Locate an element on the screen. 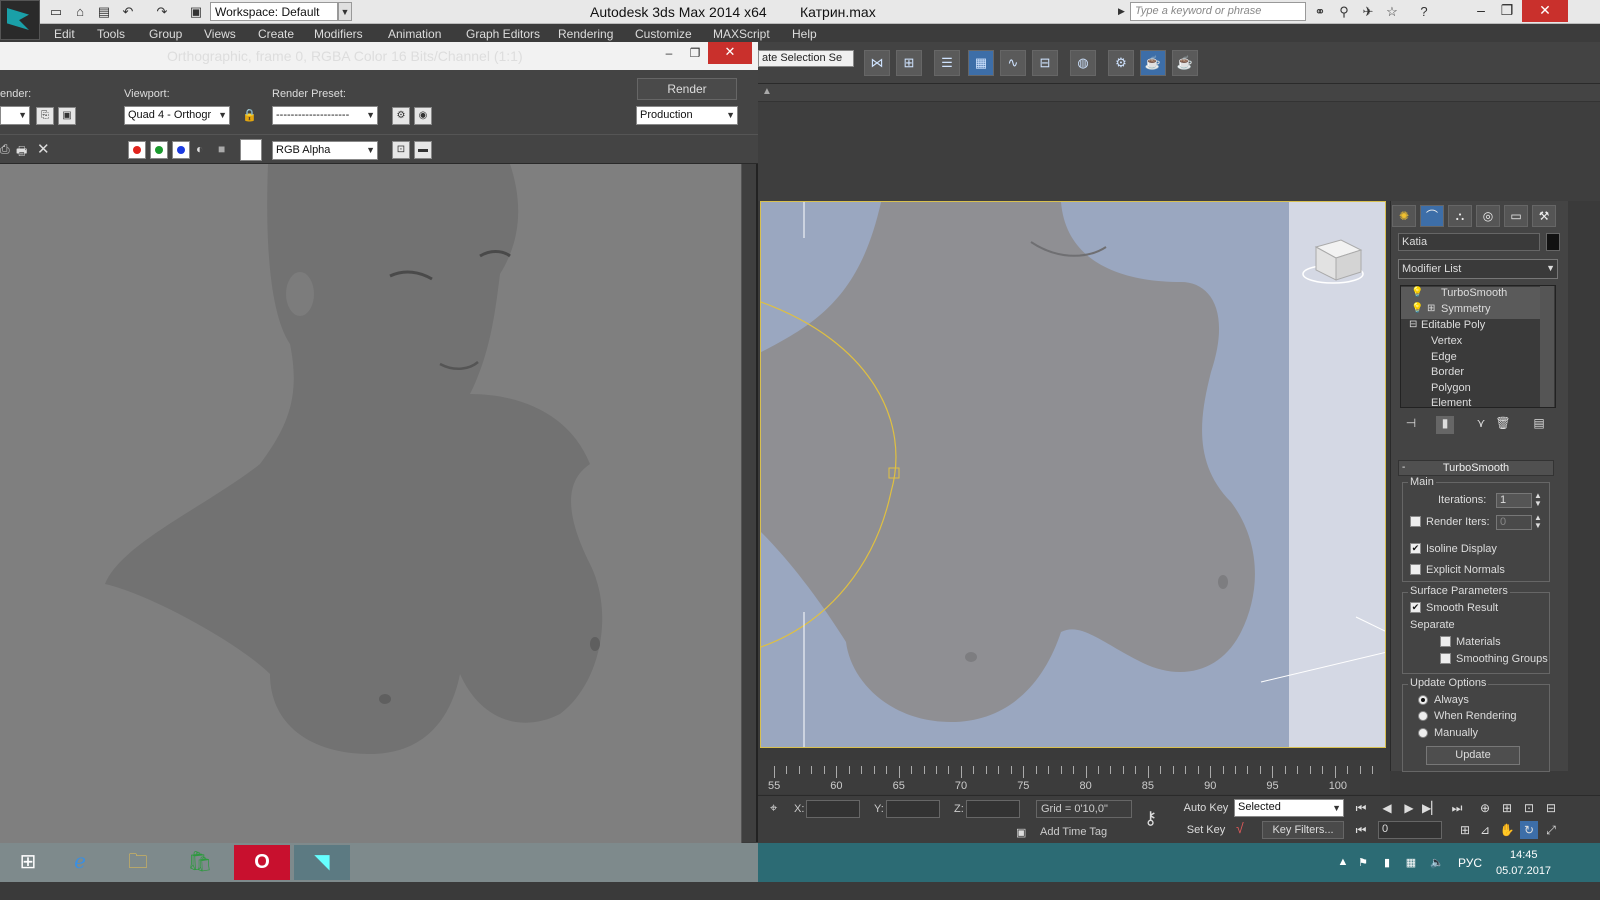  motion-tab-icon: ◎ is located at coordinates (1488, 216).